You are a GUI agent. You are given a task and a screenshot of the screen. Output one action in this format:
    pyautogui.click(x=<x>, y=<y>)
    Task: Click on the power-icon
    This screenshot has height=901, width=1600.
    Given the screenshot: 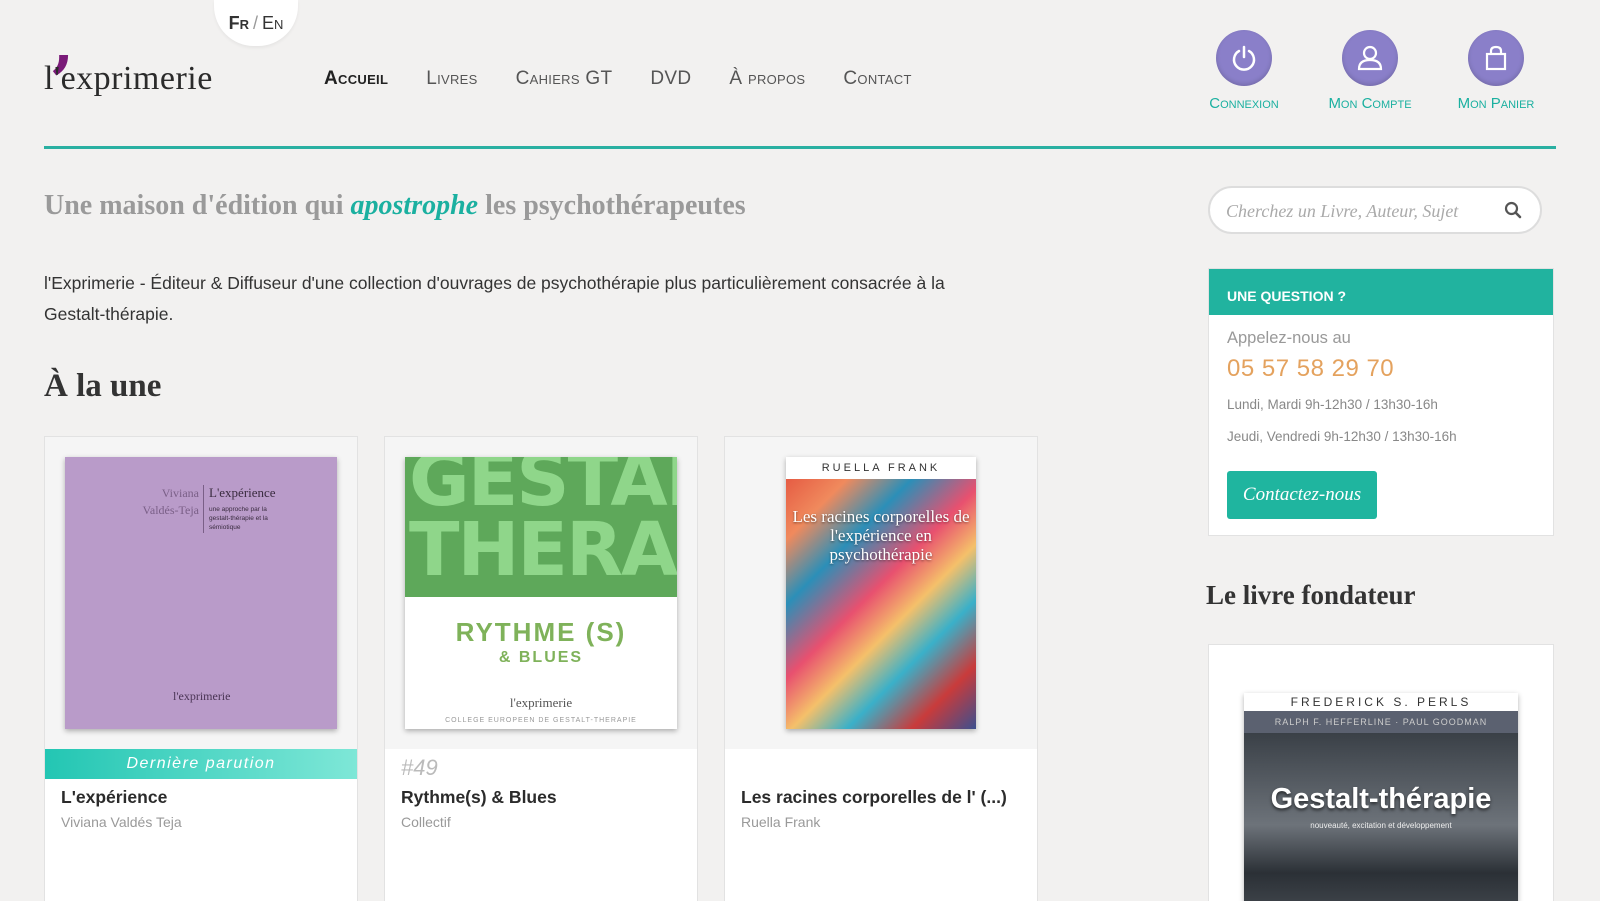 What is the action you would take?
    pyautogui.click(x=1244, y=58)
    